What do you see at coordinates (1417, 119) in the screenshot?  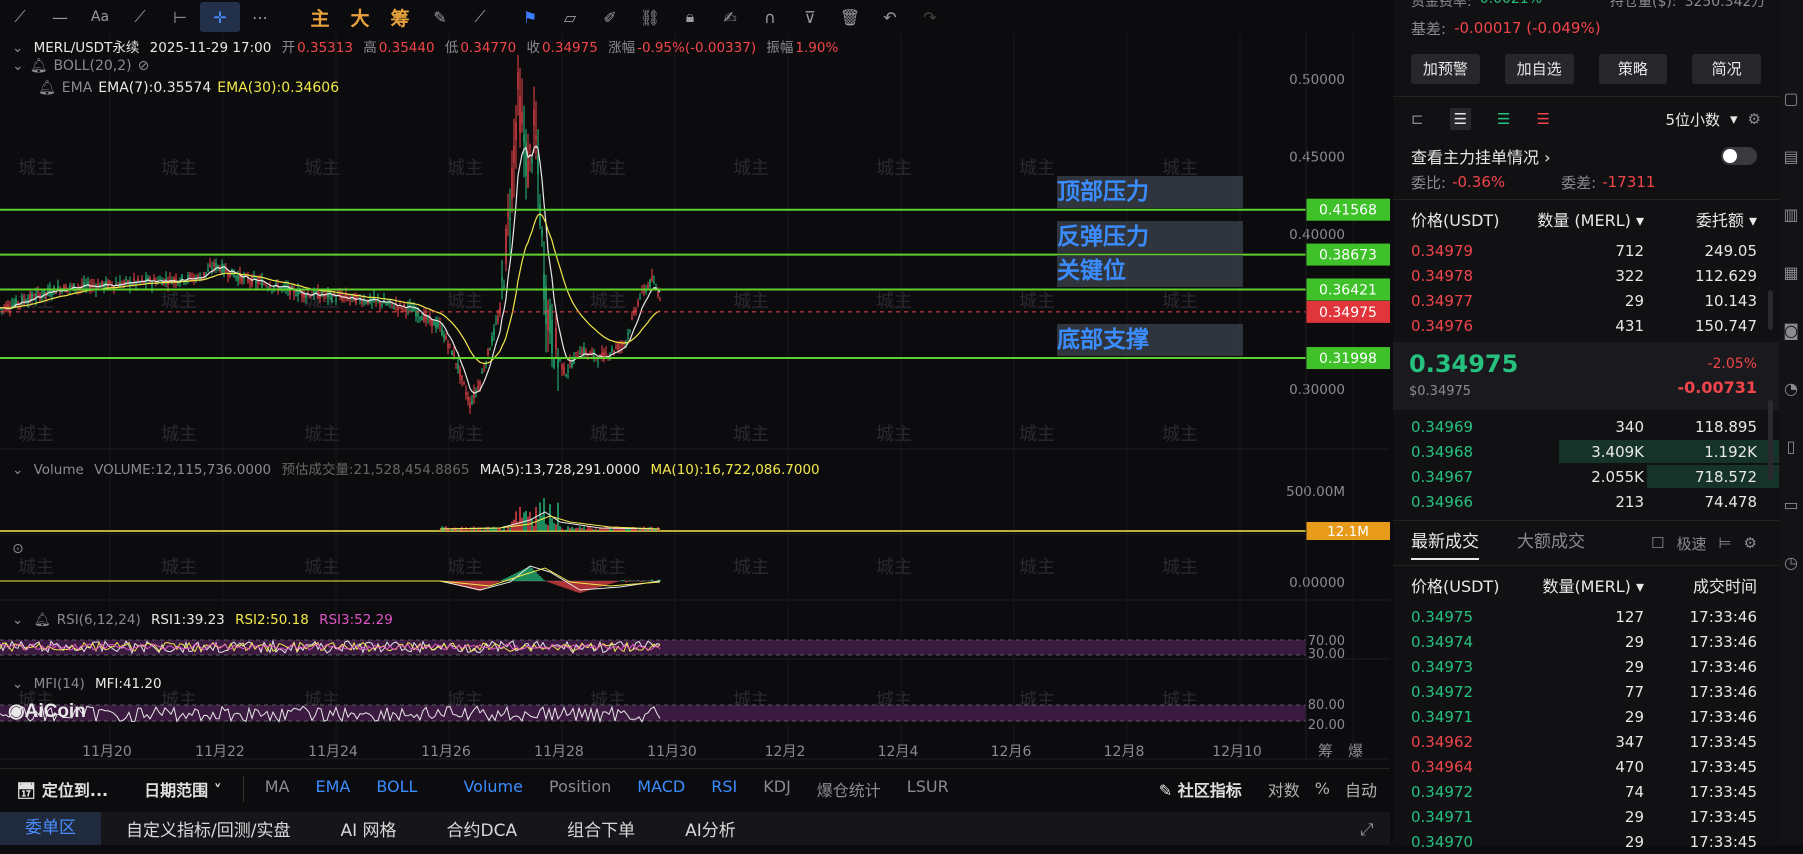 I see `book-both-icon: ⊏` at bounding box center [1417, 119].